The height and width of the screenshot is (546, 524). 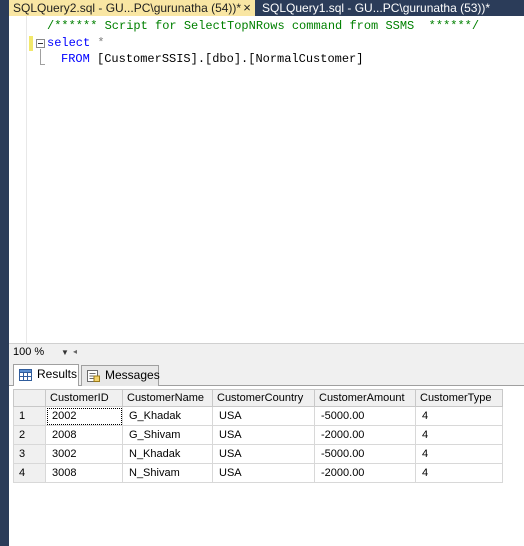 What do you see at coordinates (167, 416) in the screenshot?
I see `cell-customername: G_Khadak` at bounding box center [167, 416].